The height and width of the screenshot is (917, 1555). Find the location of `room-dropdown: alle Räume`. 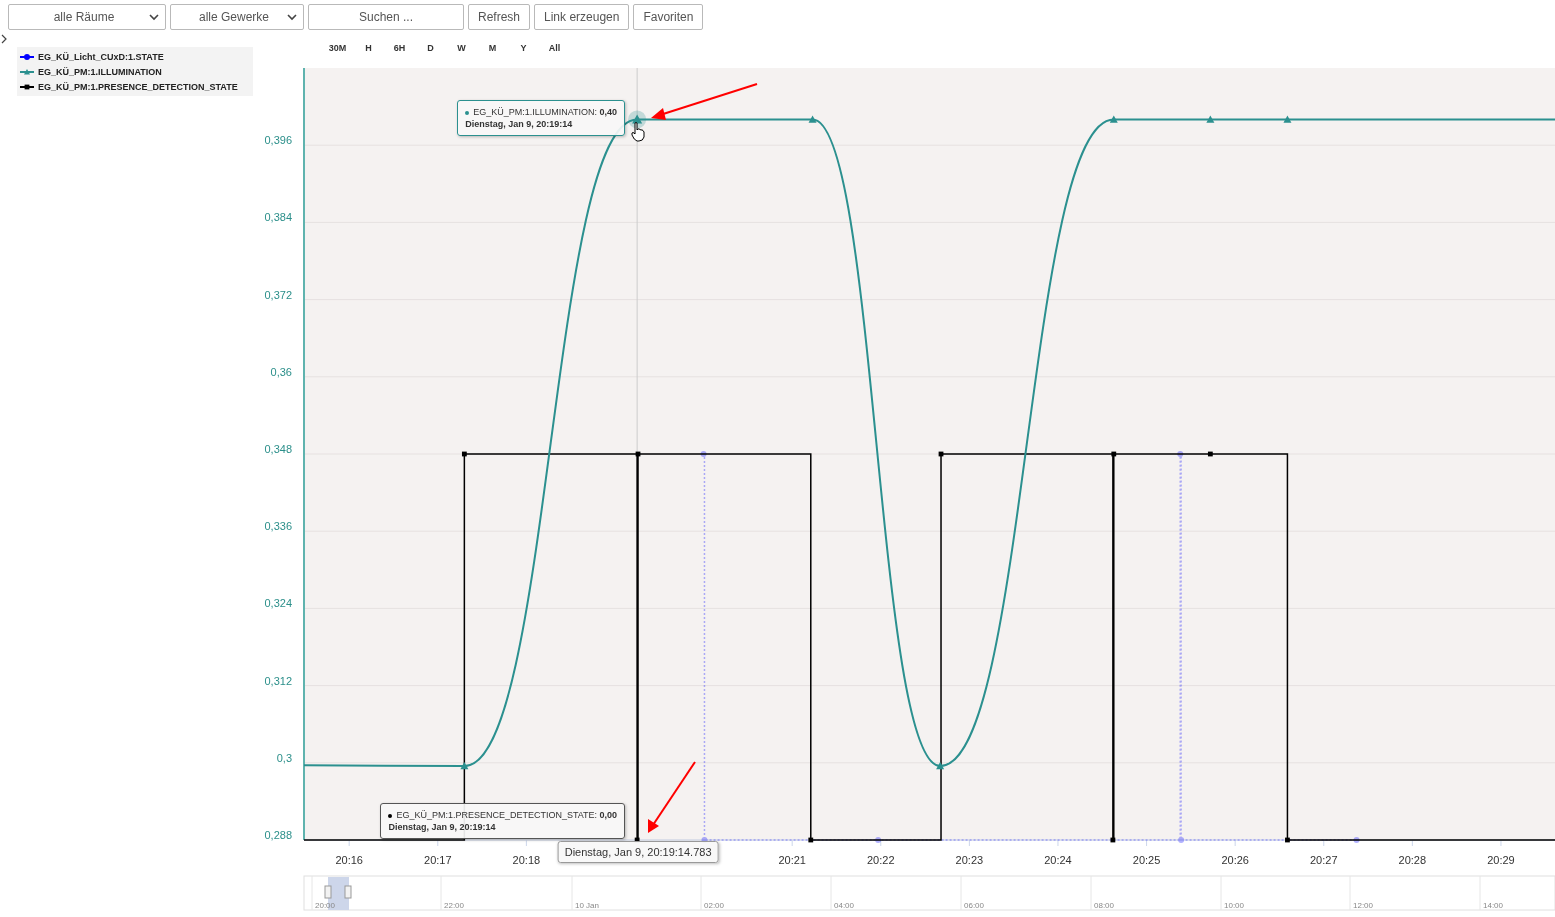

room-dropdown: alle Räume is located at coordinates (87, 17).